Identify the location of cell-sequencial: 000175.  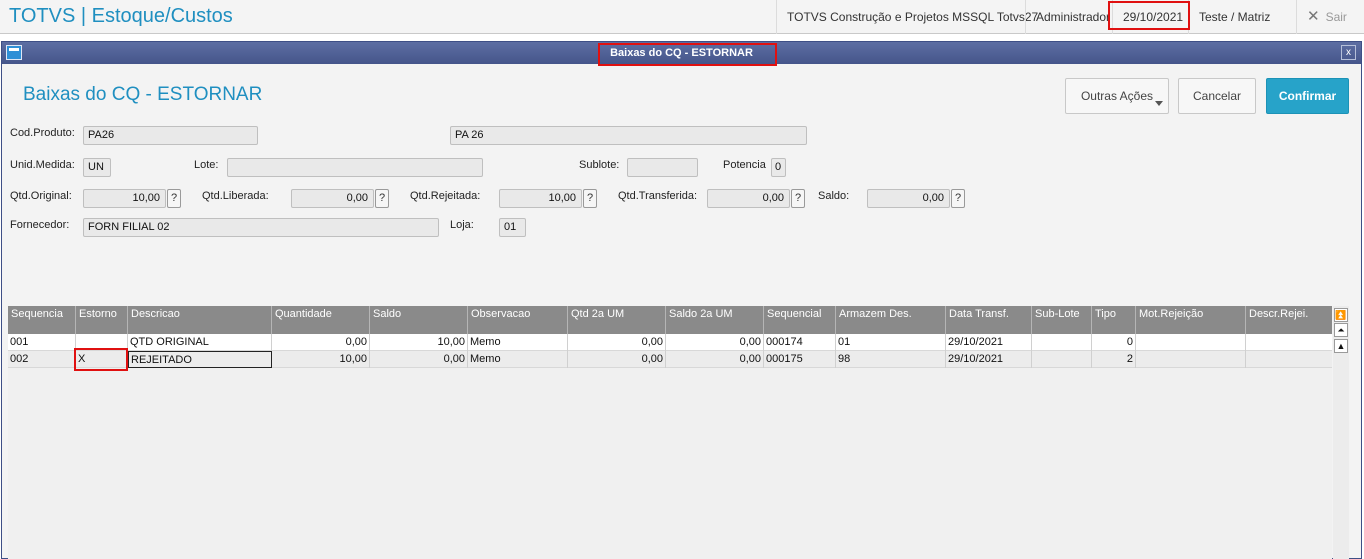
(800, 359).